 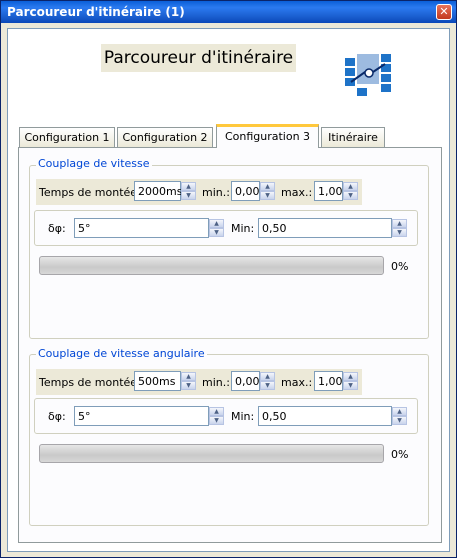 I want to click on tab-configuration-1: Configuration 1, so click(x=67, y=137).